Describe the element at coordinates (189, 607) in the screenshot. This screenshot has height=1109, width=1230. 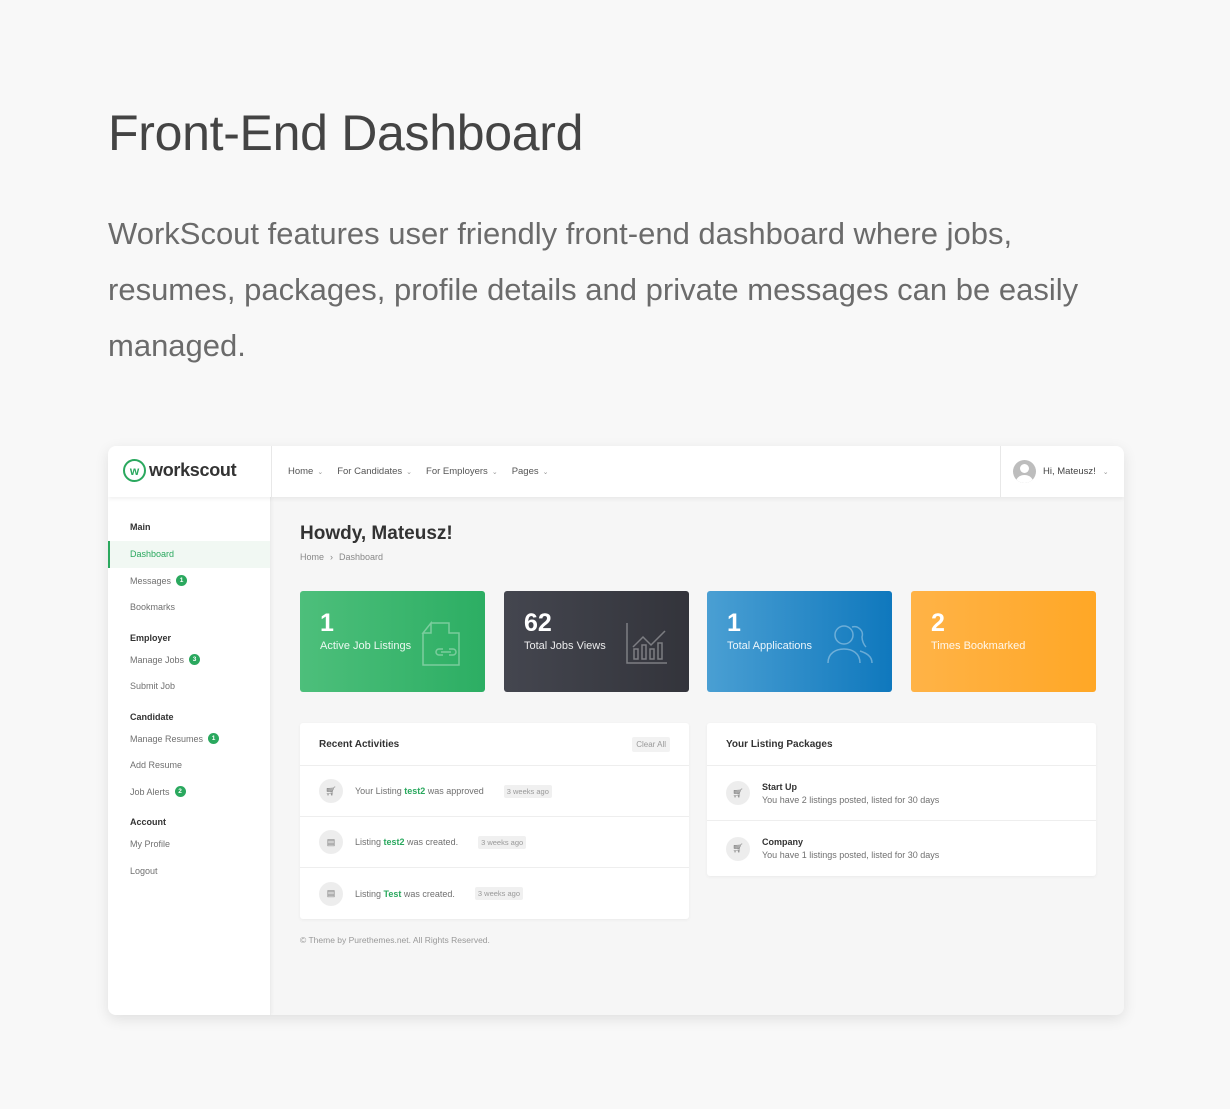
I see `sidebar-item-bookmarks: Bookmarks` at that location.